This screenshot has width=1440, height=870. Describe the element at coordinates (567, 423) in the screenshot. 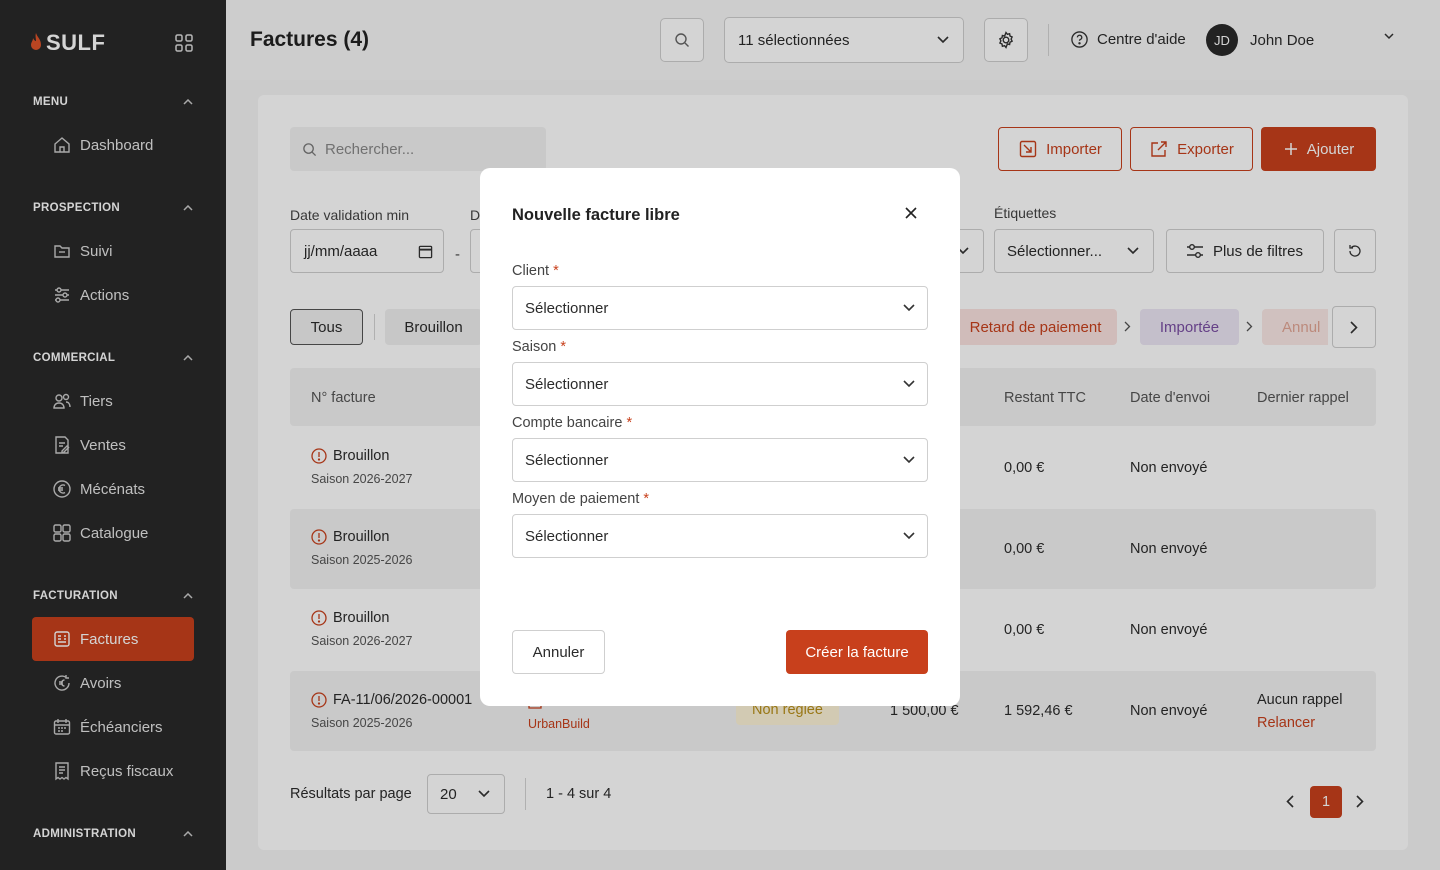

I see `field-label: Compte bancaire` at that location.